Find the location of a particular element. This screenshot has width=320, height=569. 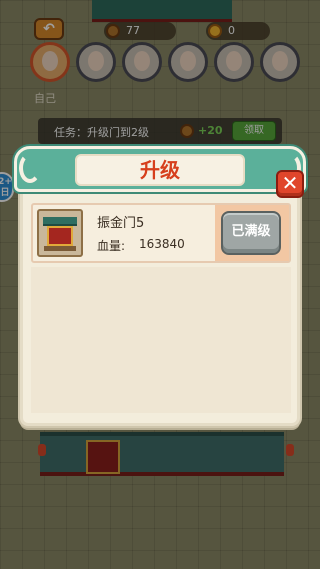

upgrade-item-card: 振金门5 血量: 163840 已满级 is located at coordinates (161, 233).